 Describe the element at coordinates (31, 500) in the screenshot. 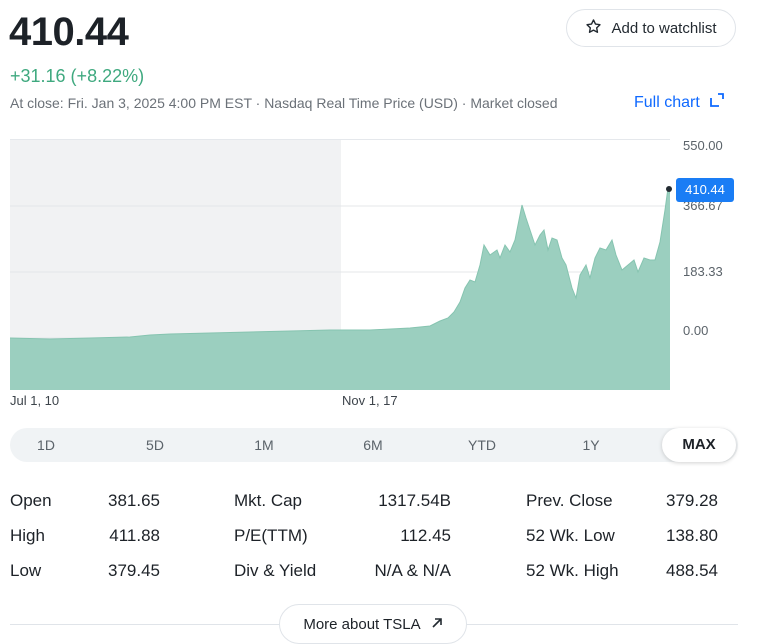

I see `stat-label-open: Open` at that location.